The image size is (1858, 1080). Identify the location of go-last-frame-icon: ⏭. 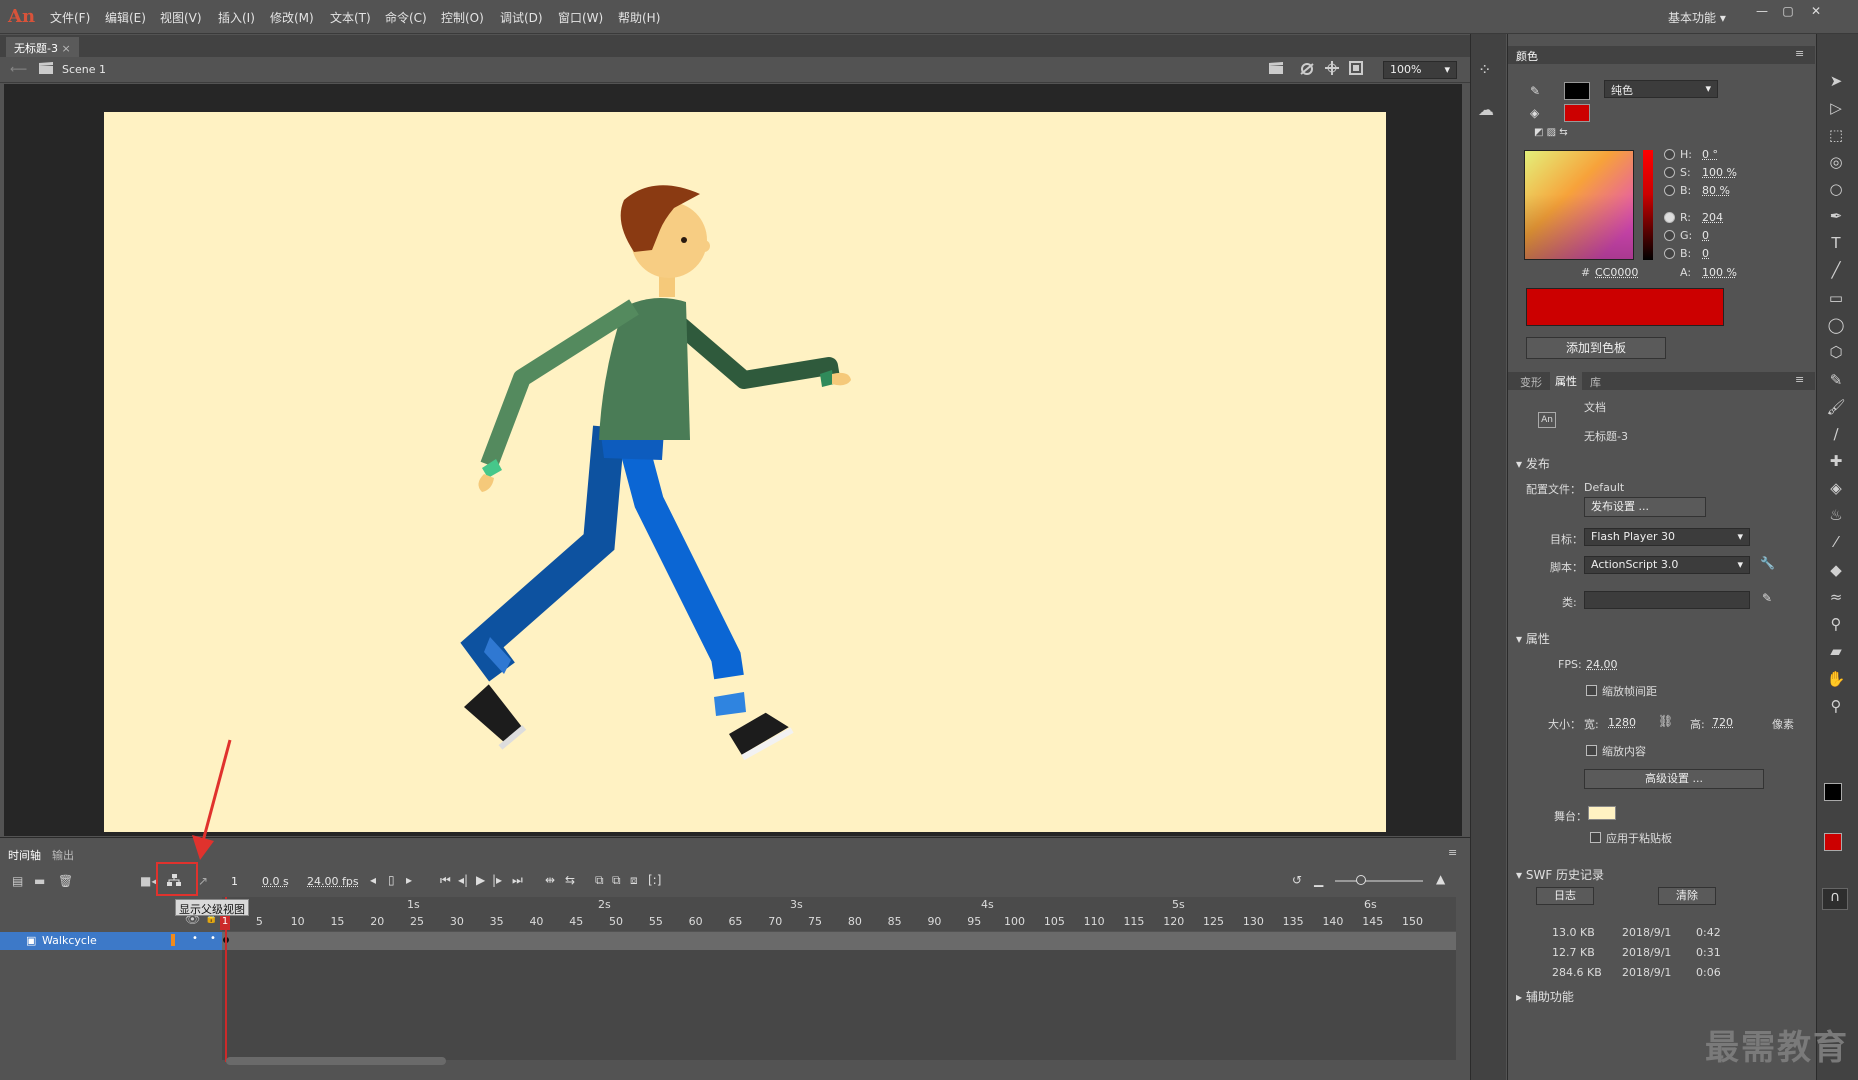
(517, 880).